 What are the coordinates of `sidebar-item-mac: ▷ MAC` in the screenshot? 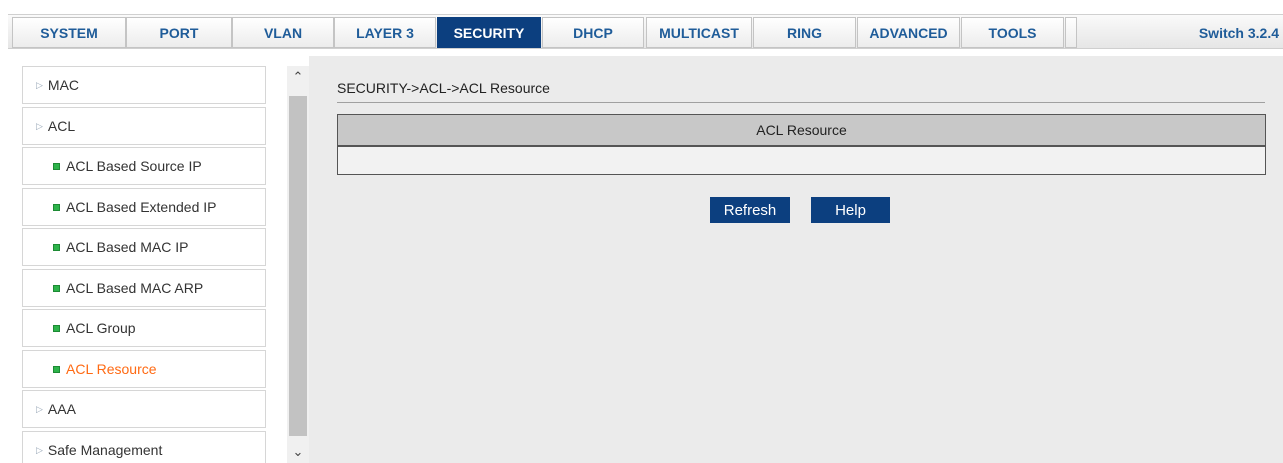 It's located at (144, 85).